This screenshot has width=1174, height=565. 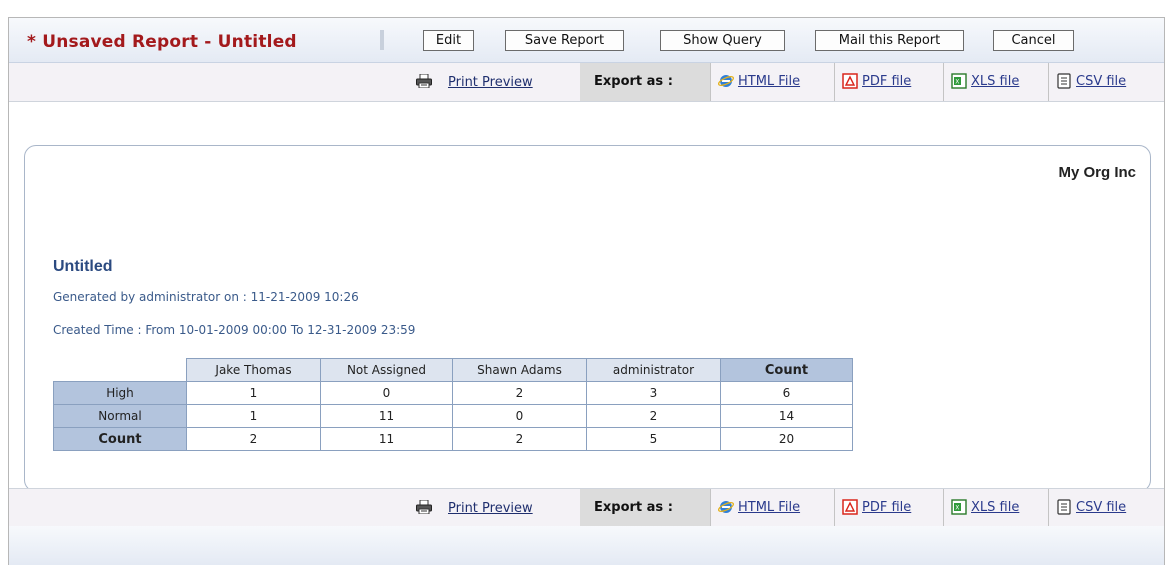 I want to click on organization-name: My Org Inc, so click(x=1097, y=172).